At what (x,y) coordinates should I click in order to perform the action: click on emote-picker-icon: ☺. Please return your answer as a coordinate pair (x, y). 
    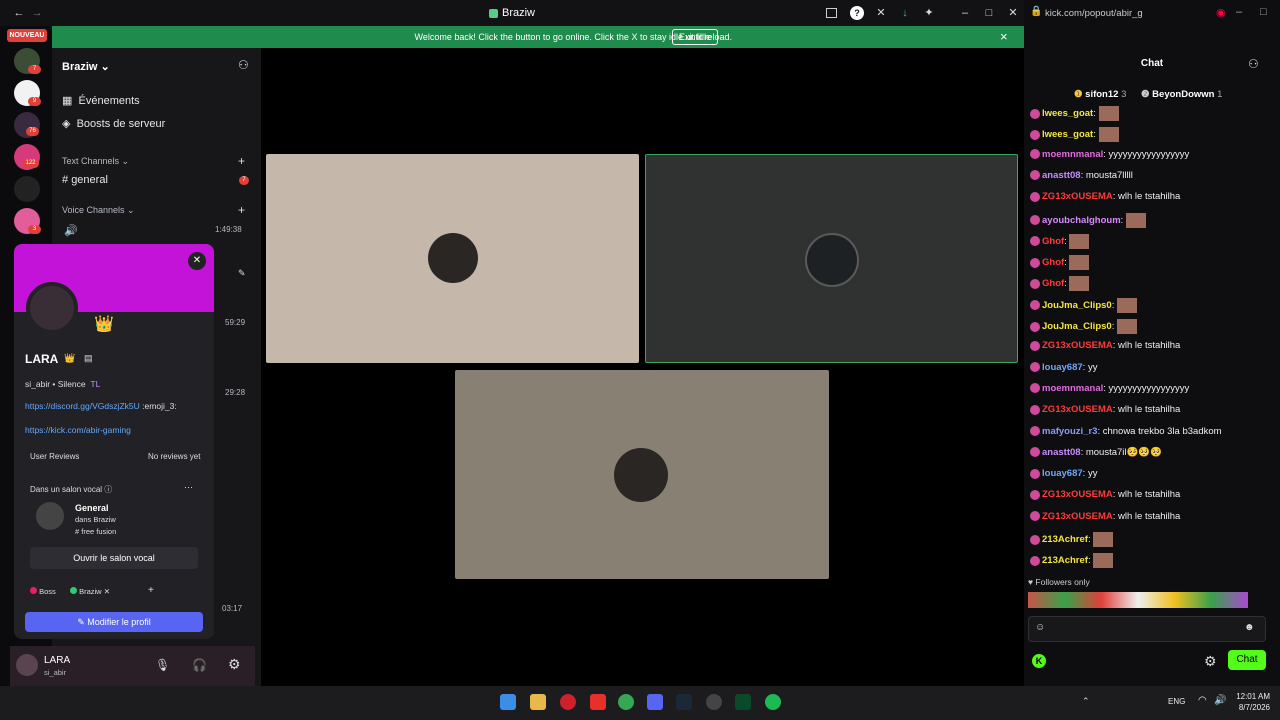
    Looking at the image, I should click on (1040, 627).